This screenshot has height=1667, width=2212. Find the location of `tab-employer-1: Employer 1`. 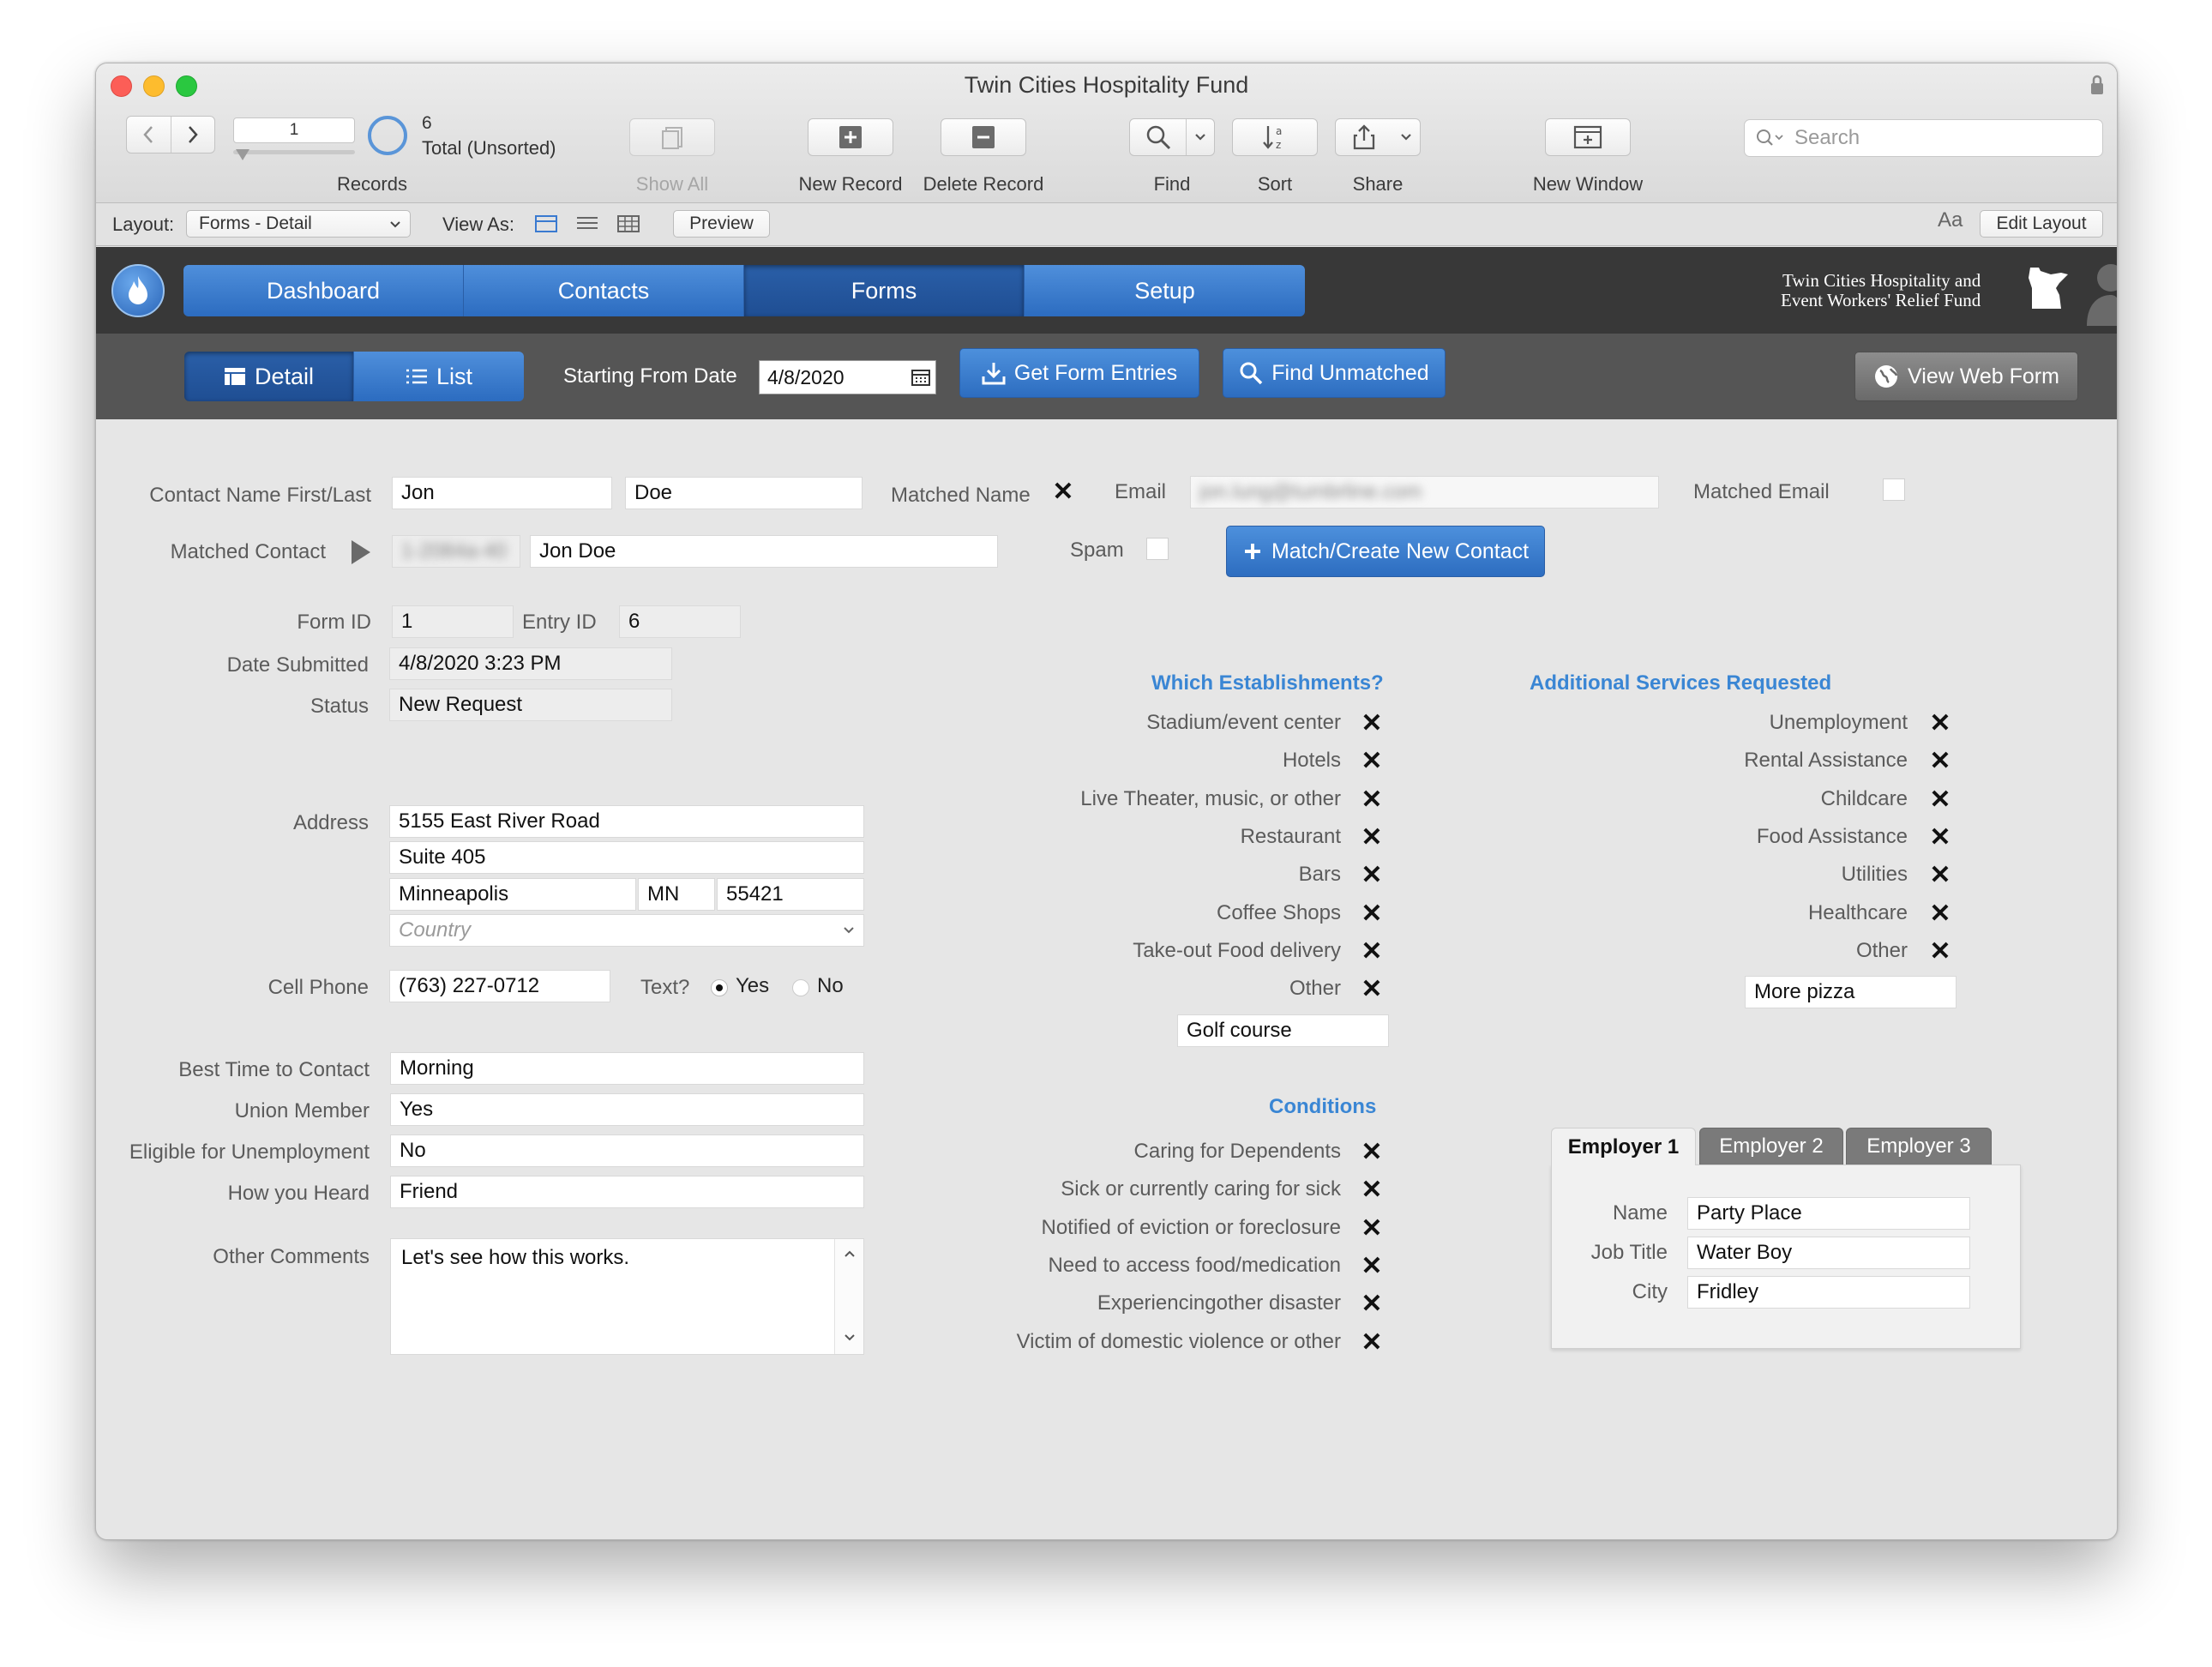

tab-employer-1: Employer 1 is located at coordinates (1623, 1146).